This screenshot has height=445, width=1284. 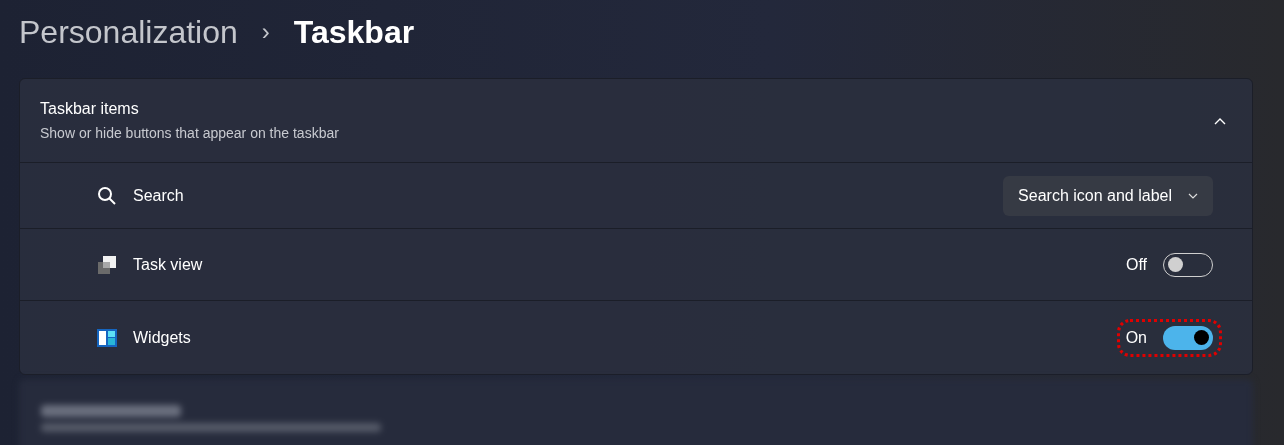 What do you see at coordinates (159, 195) in the screenshot?
I see `setting-label: Search` at bounding box center [159, 195].